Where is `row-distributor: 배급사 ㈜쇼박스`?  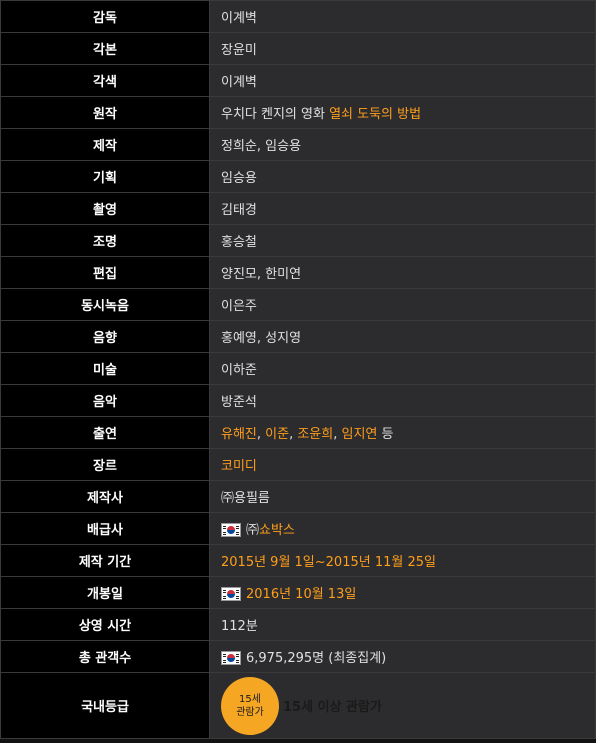 row-distributor: 배급사 ㈜쇼박스 is located at coordinates (298, 528).